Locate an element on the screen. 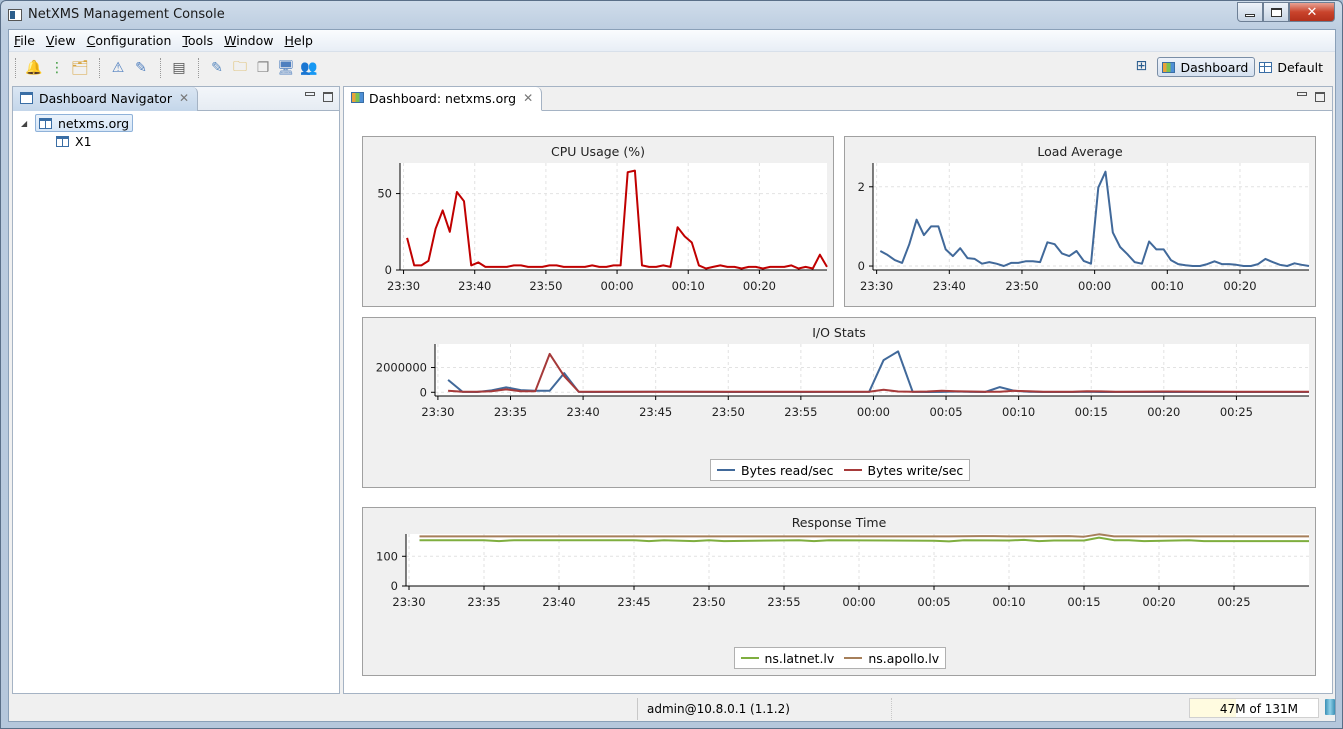 This screenshot has height=729, width=1343. x-tick-label: 00:05 is located at coordinates (933, 602).